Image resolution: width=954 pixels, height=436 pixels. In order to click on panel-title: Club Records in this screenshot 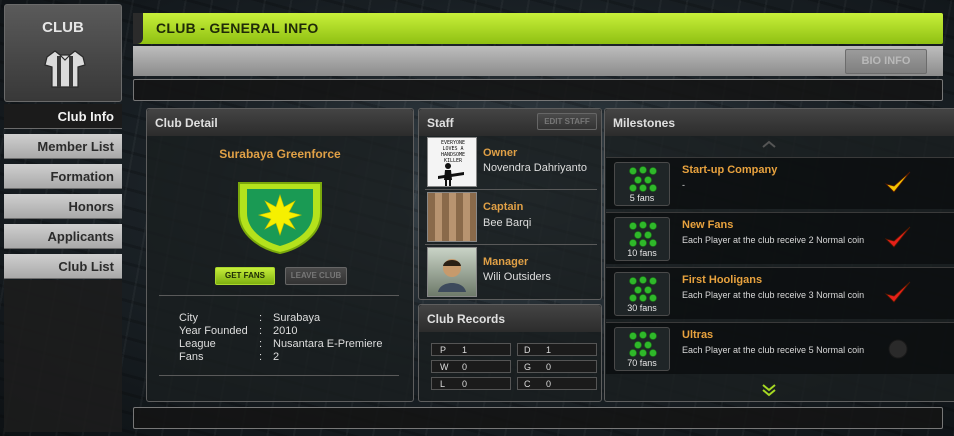, I will do `click(466, 319)`.